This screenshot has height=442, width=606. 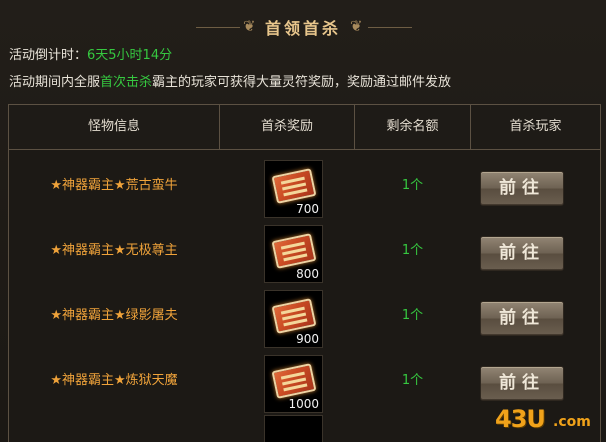 I want to click on panel-header: ❦ 首领首杀 ❦, so click(x=303, y=25).